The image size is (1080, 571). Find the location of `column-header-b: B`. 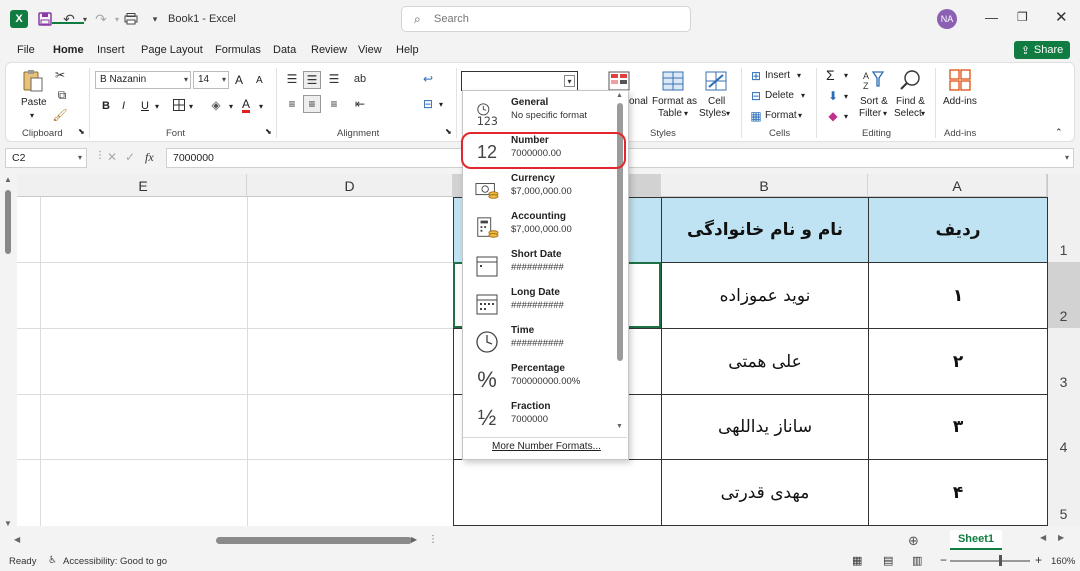

column-header-b: B is located at coordinates (764, 185).